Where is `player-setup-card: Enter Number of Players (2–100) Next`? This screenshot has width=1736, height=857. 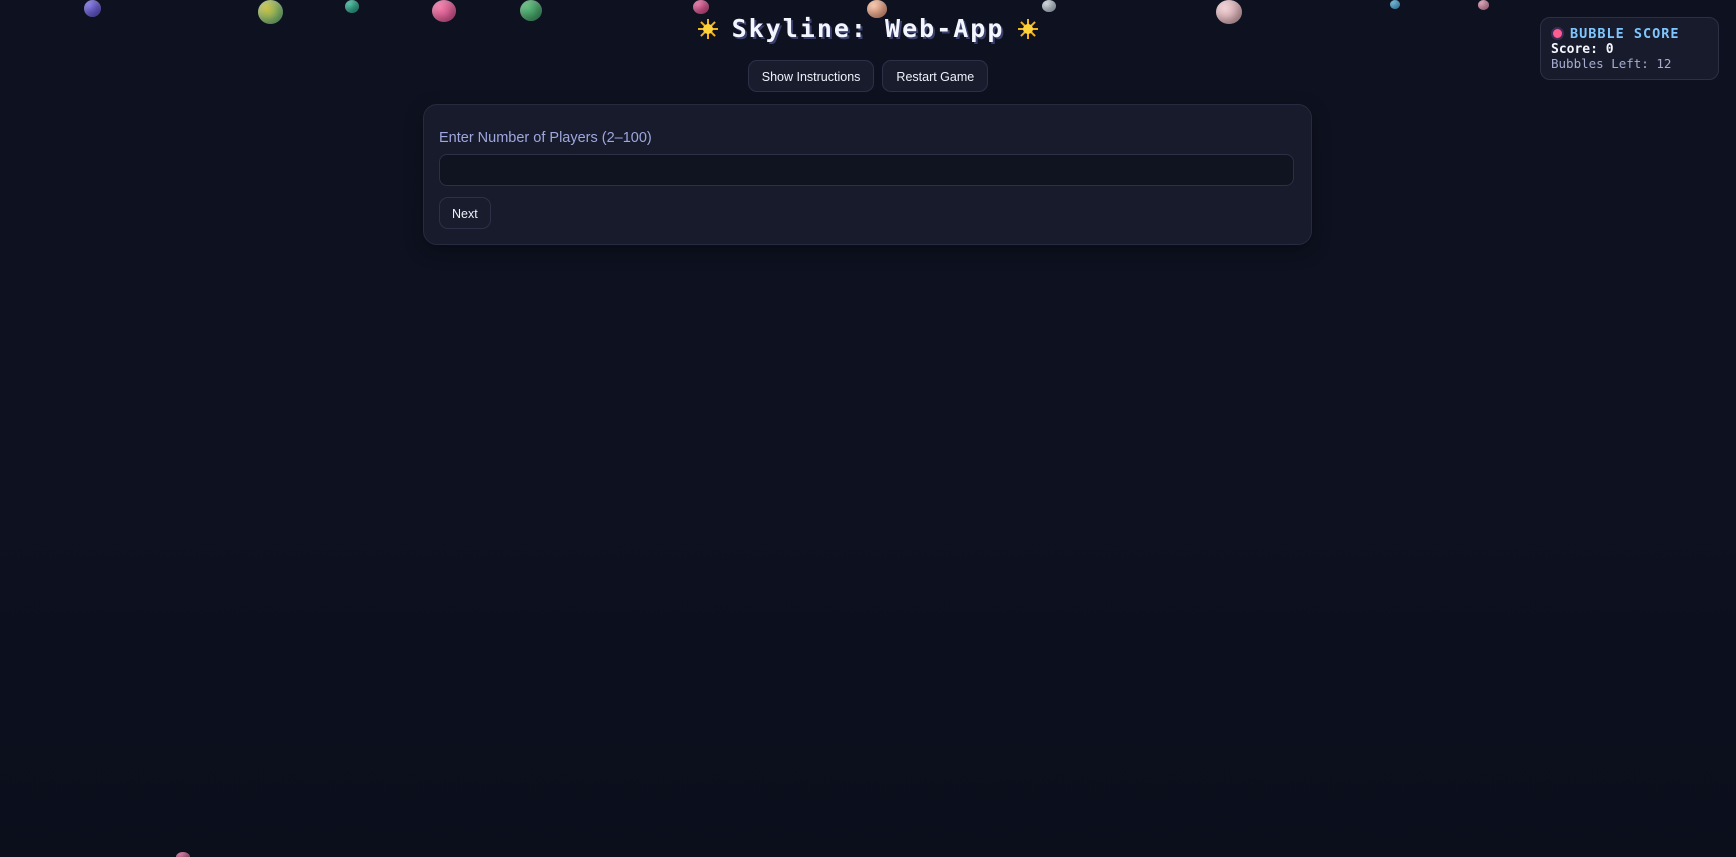 player-setup-card: Enter Number of Players (2–100) Next is located at coordinates (867, 174).